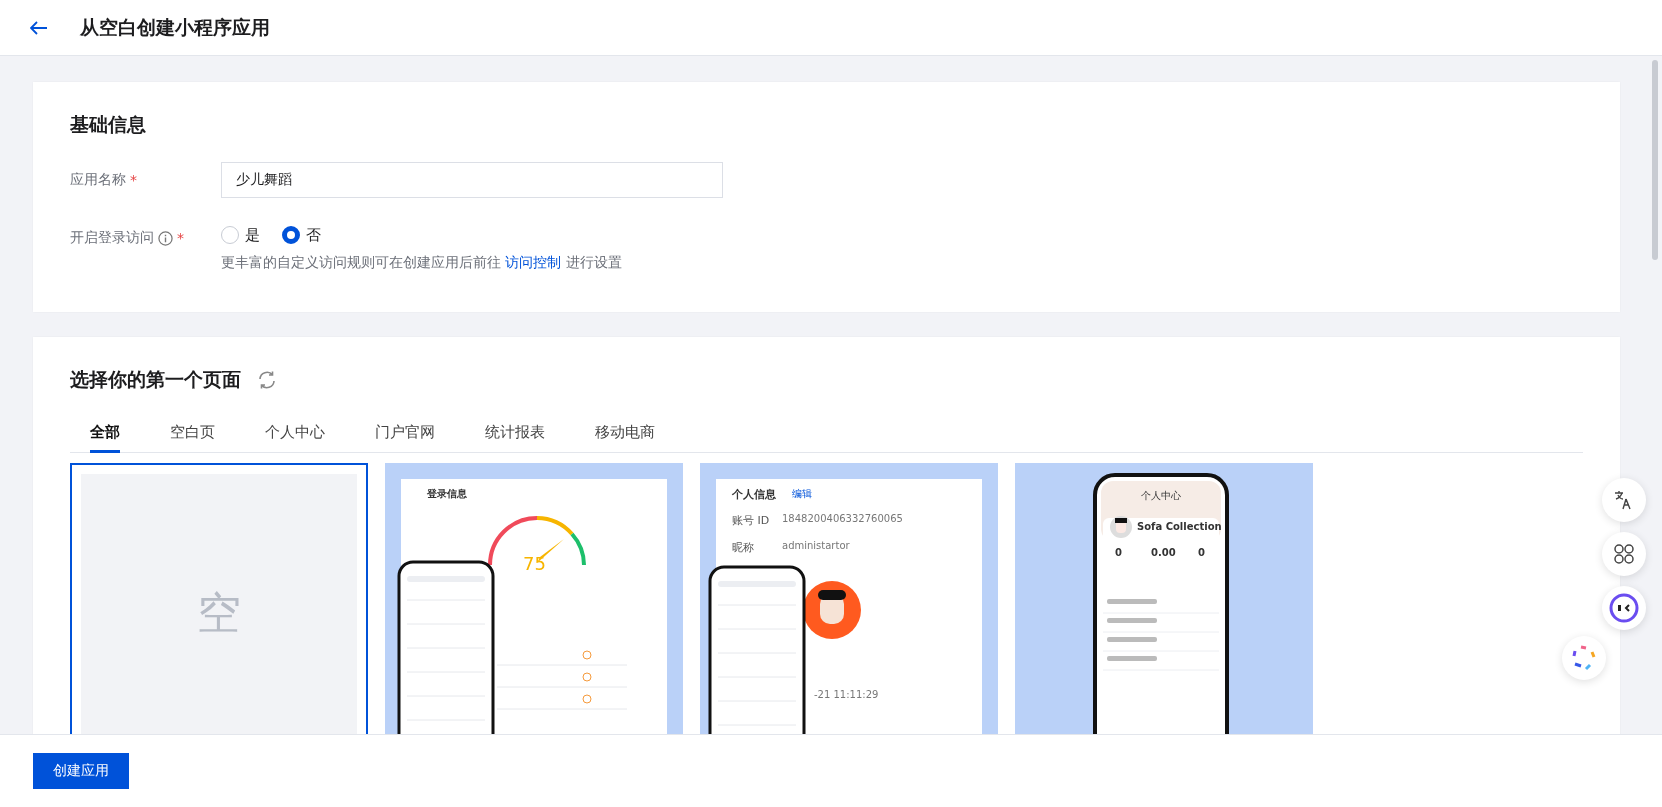 This screenshot has height=807, width=1662. Describe the element at coordinates (1655, 160) in the screenshot. I see `scrollbar` at that location.